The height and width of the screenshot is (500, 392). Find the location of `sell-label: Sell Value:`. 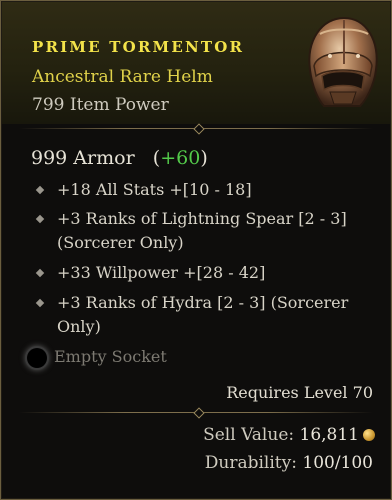

sell-label: Sell Value: is located at coordinates (249, 435).